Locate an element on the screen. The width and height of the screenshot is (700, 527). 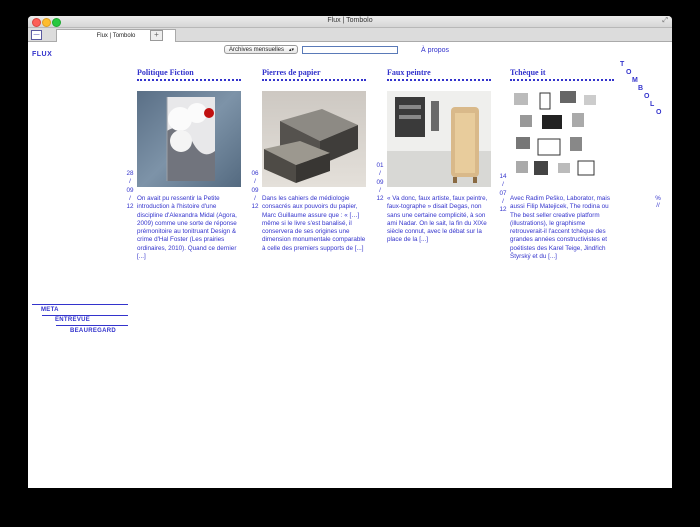
date-part: 28 is located at coordinates (130, 173).